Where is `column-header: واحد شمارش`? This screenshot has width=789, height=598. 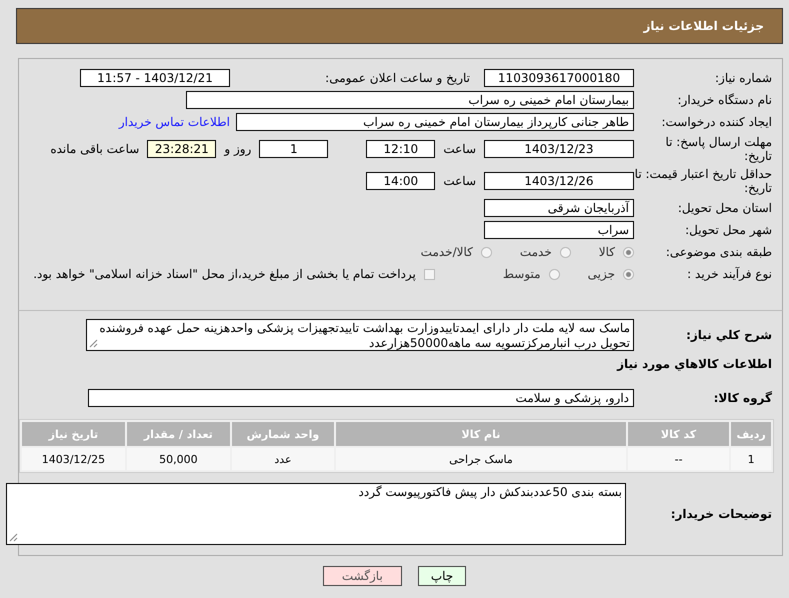
column-header: واحد شمارش is located at coordinates (283, 434).